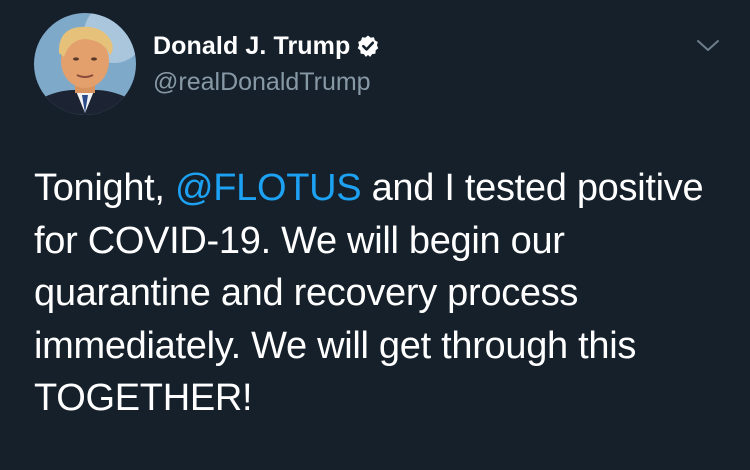 This screenshot has height=470, width=750. I want to click on verified-badge-icon, so click(368, 46).